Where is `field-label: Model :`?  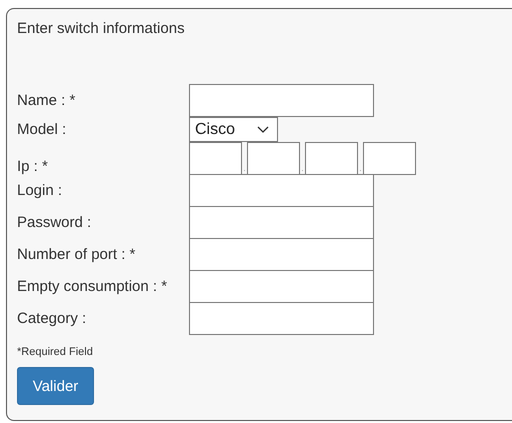
field-label: Model : is located at coordinates (42, 129).